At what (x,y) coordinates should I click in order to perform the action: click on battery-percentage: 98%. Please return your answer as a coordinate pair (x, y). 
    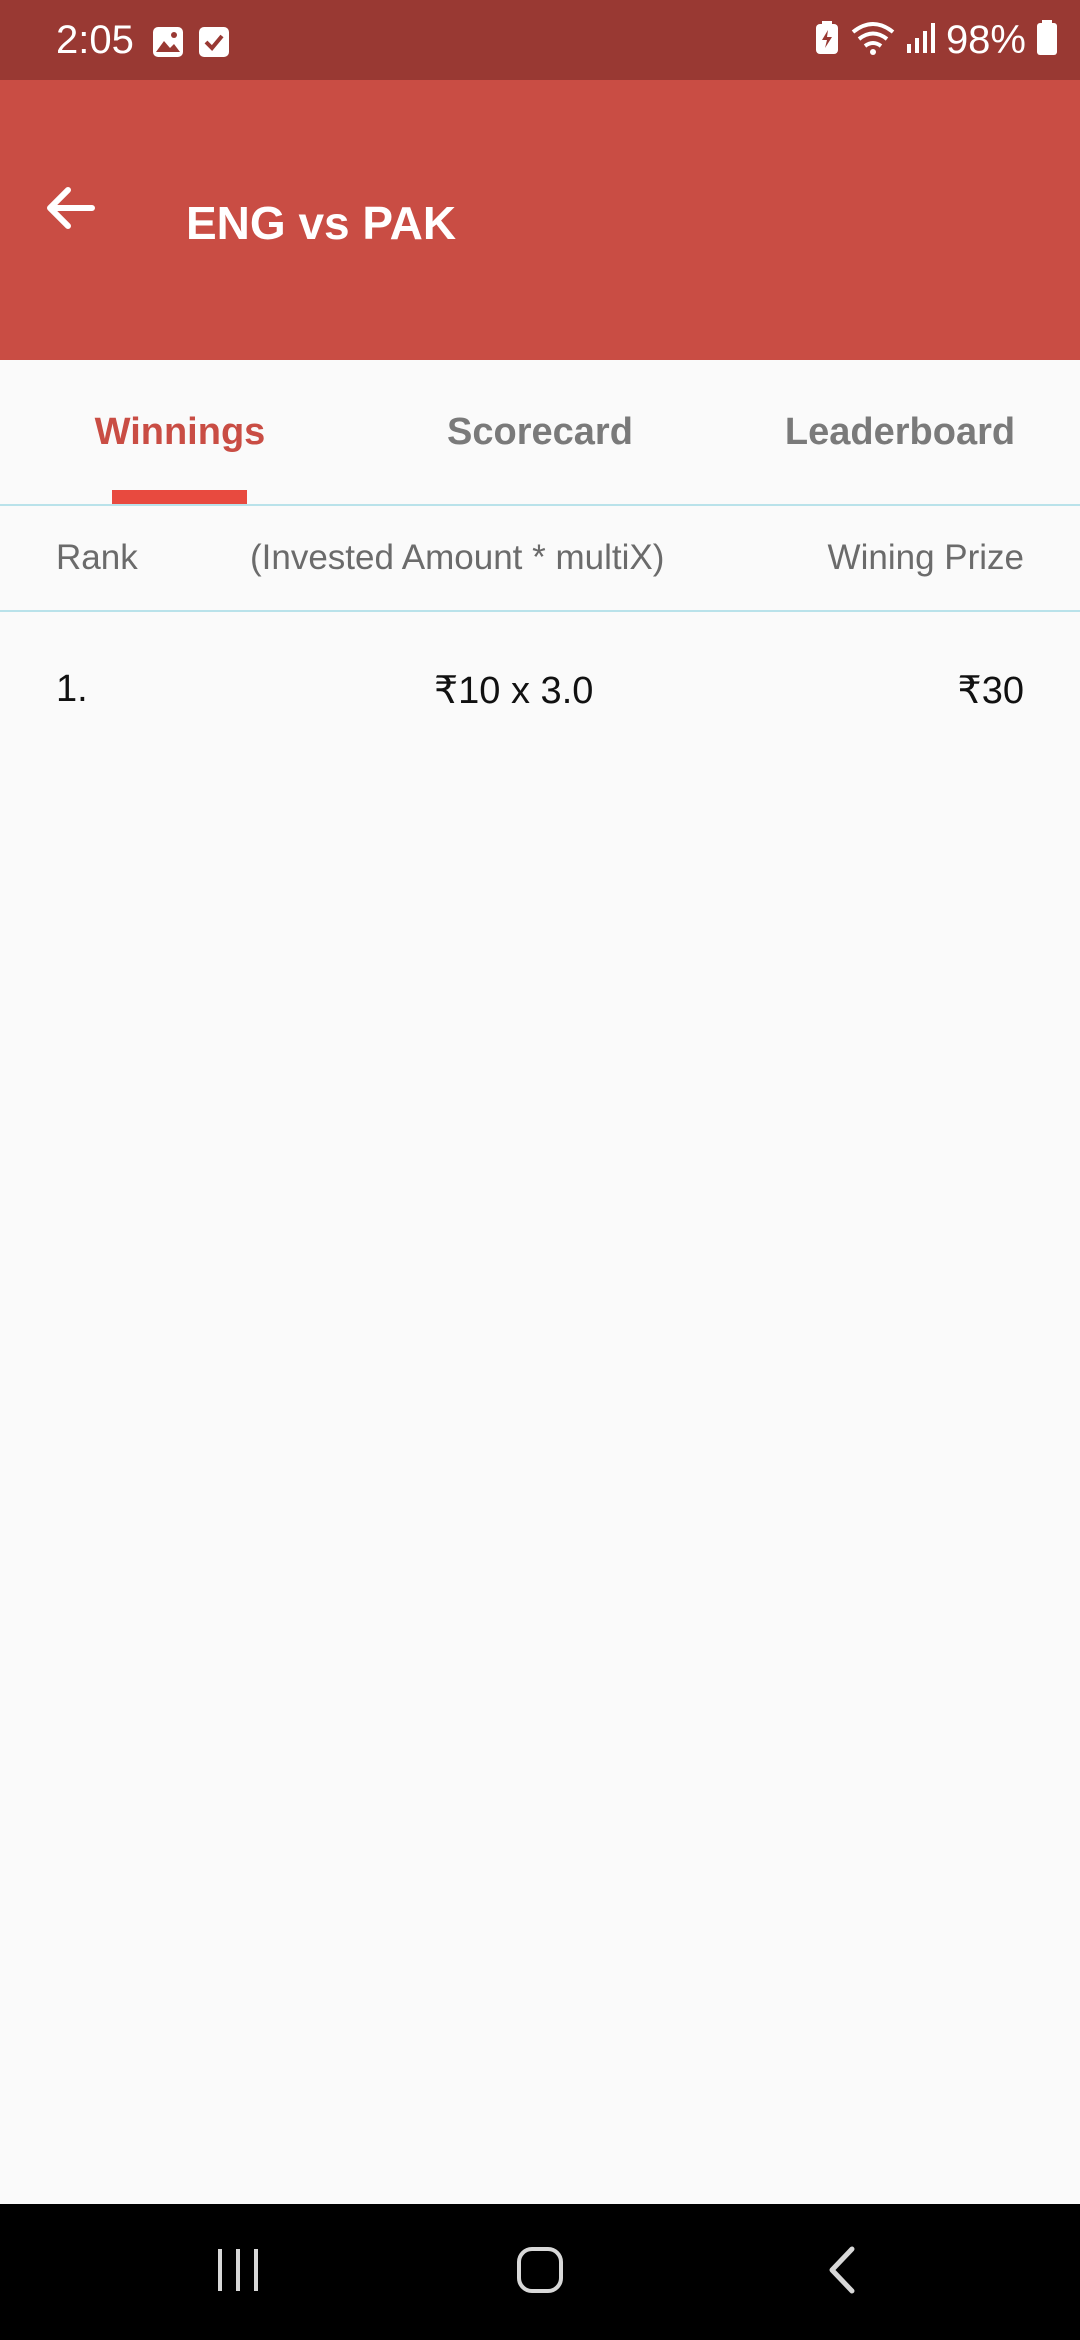
    Looking at the image, I should click on (985, 40).